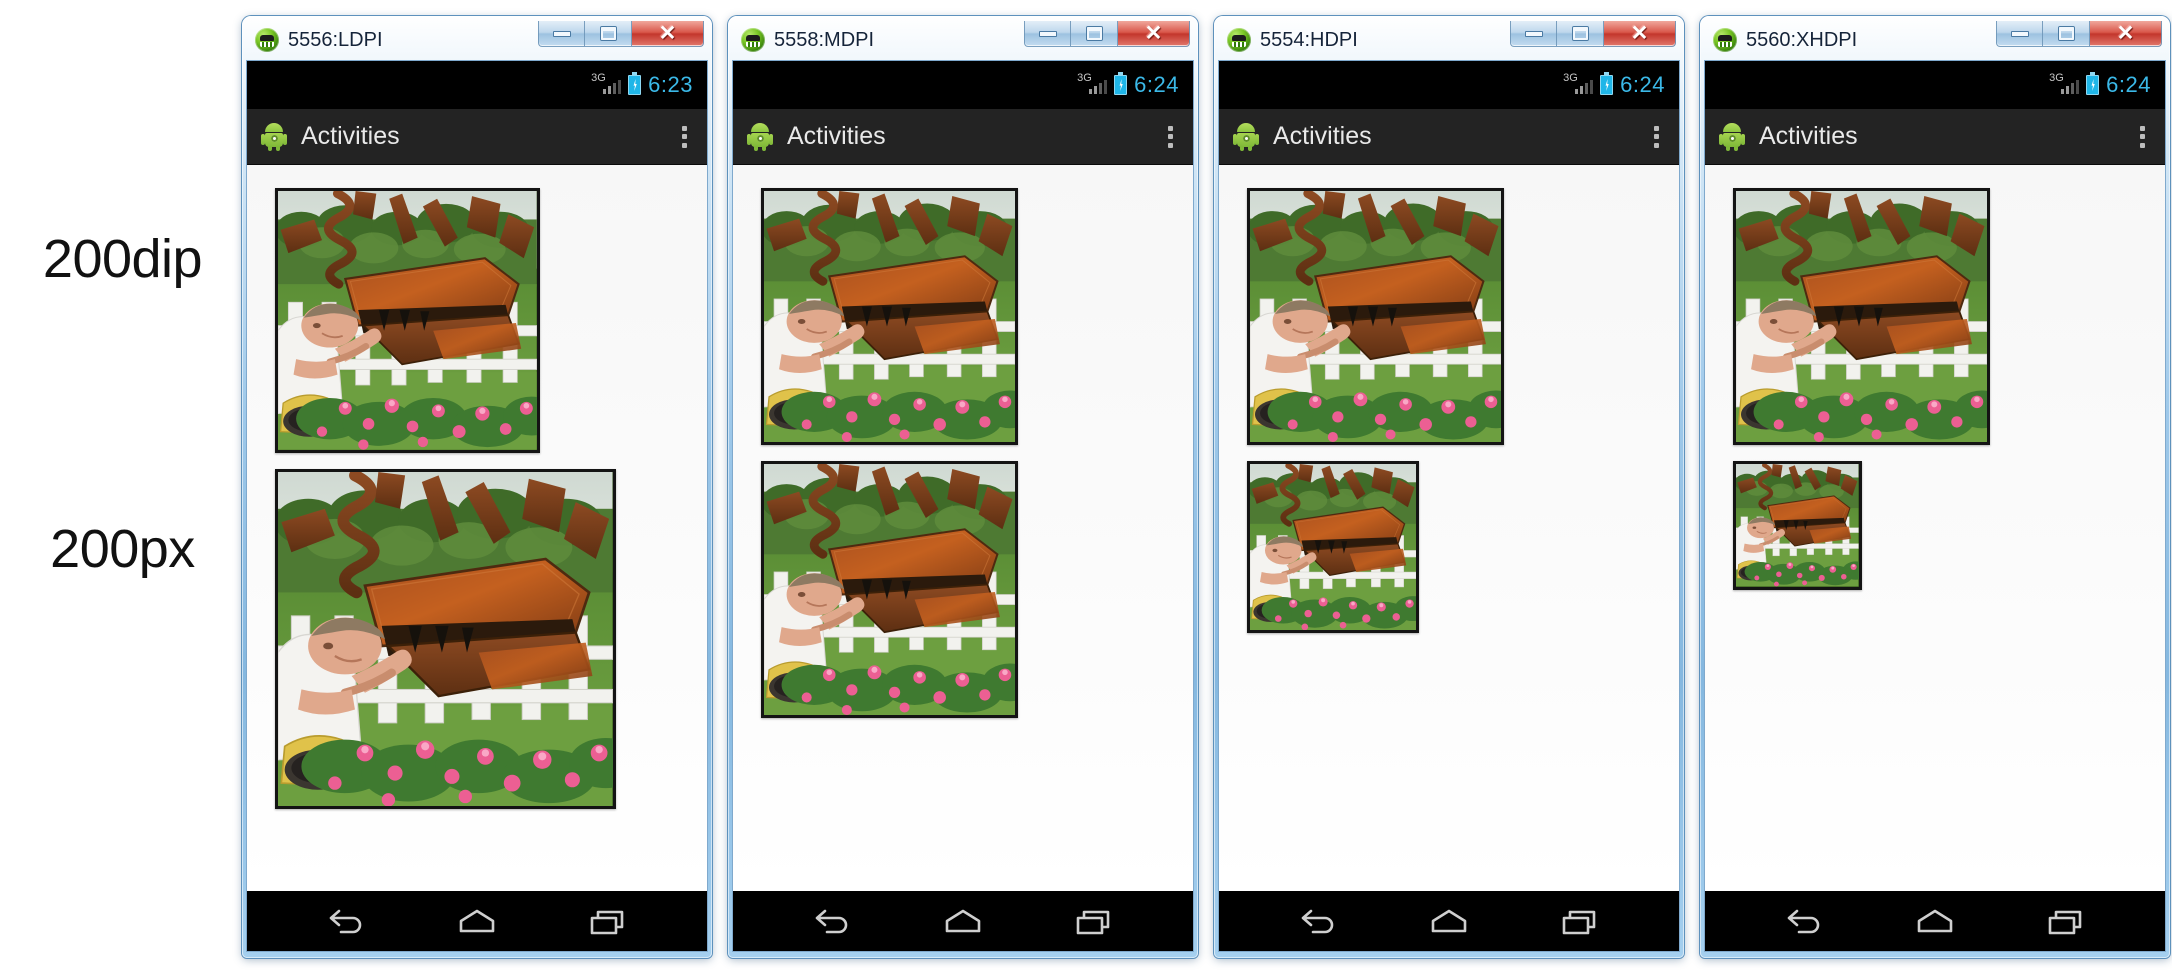  Describe the element at coordinates (335, 39) in the screenshot. I see `window-title: 5556:LDPI` at that location.